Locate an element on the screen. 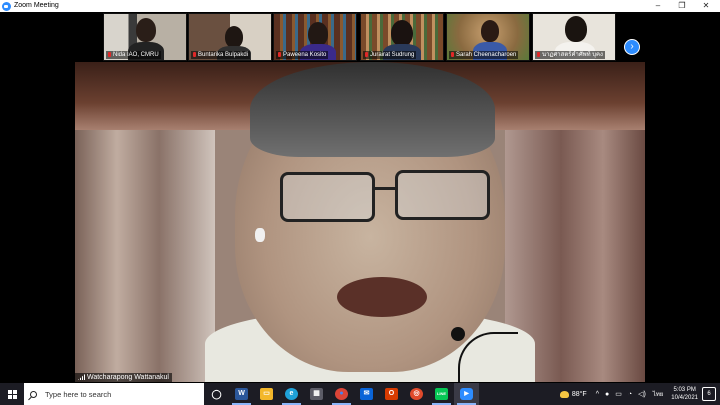  store-icon: ▦ is located at coordinates (316, 394).